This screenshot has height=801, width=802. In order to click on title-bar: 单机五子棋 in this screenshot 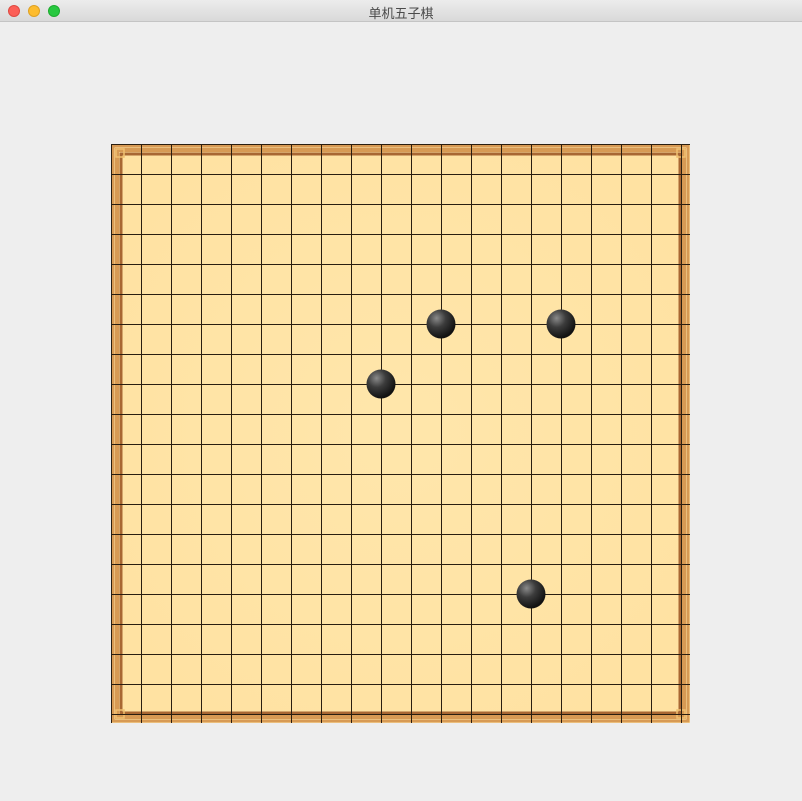, I will do `click(401, 11)`.